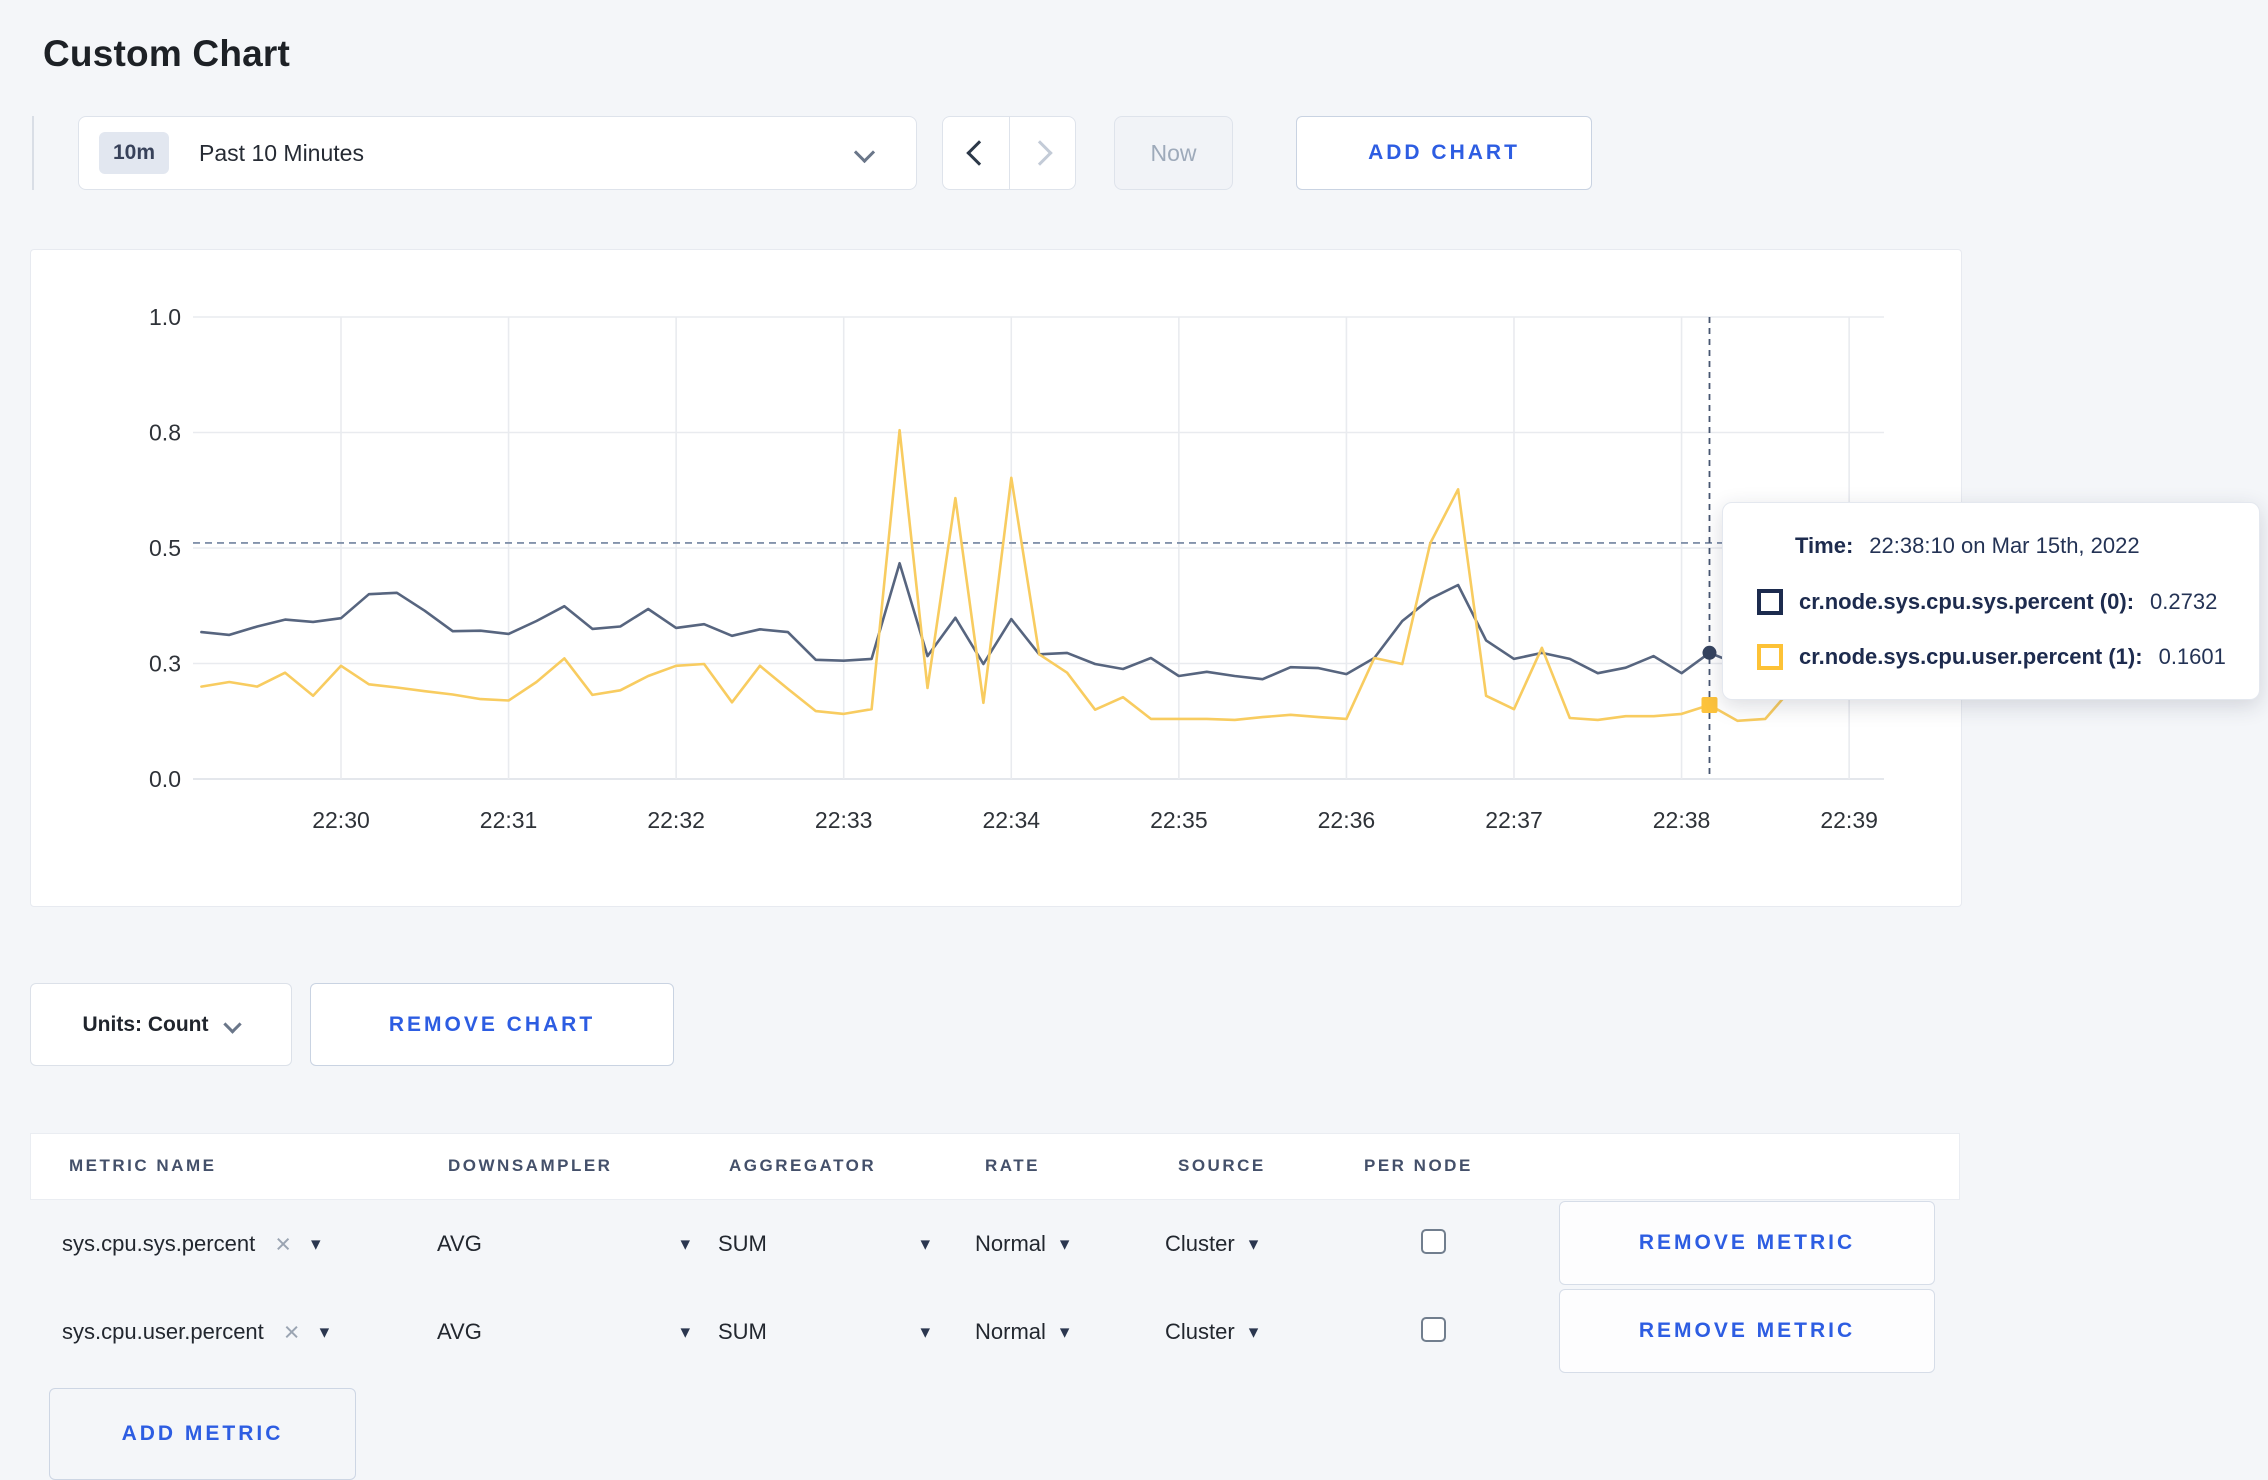 The height and width of the screenshot is (1480, 2268). Describe the element at coordinates (1444, 153) in the screenshot. I see `add-chart-button: ADD CHART` at that location.